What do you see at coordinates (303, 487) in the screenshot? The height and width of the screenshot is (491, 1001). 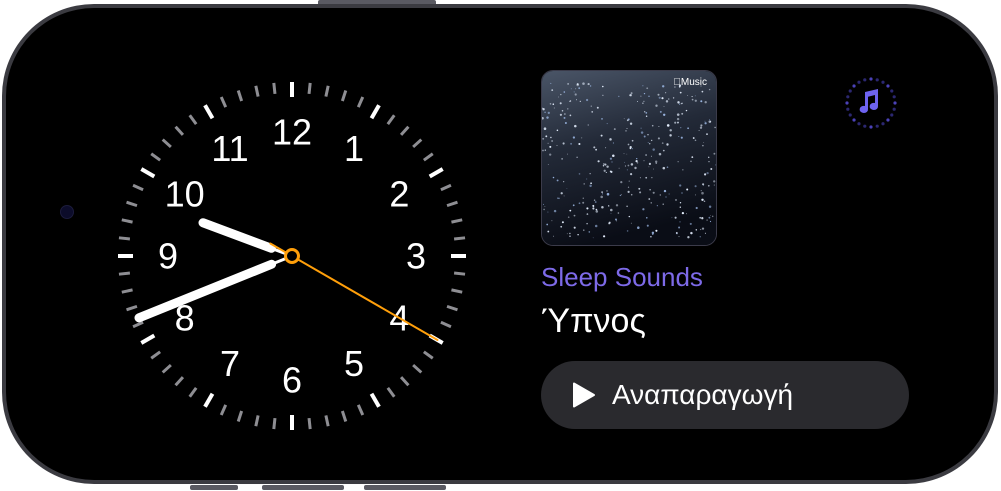 I see `volume-up-button` at bounding box center [303, 487].